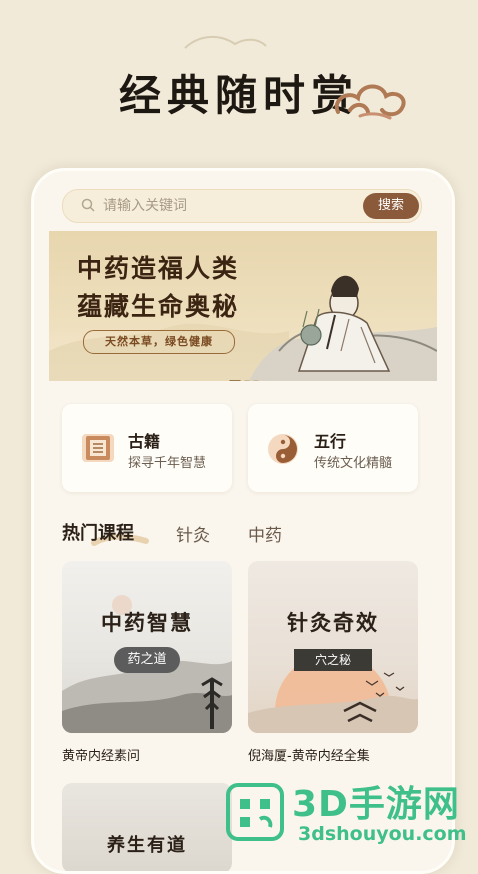 This screenshot has height=874, width=478. I want to click on entry-subtitle: 探寻千年智慧, so click(167, 463).